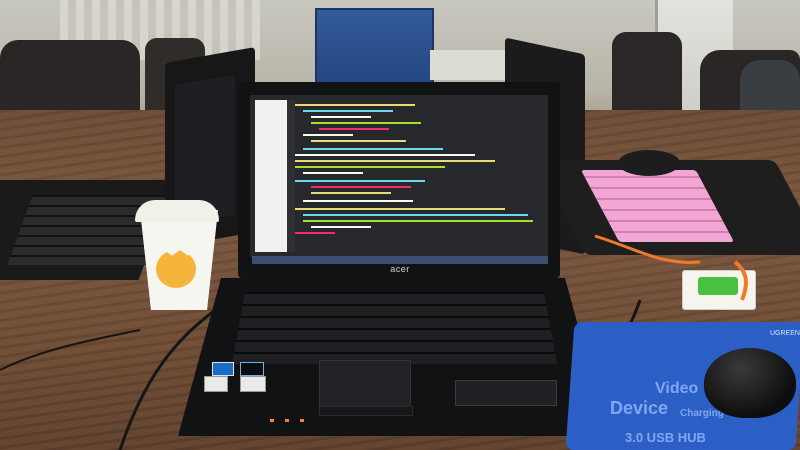 The image size is (800, 450). Describe the element at coordinates (177, 211) in the screenshot. I see `paper-cup-lid` at that location.